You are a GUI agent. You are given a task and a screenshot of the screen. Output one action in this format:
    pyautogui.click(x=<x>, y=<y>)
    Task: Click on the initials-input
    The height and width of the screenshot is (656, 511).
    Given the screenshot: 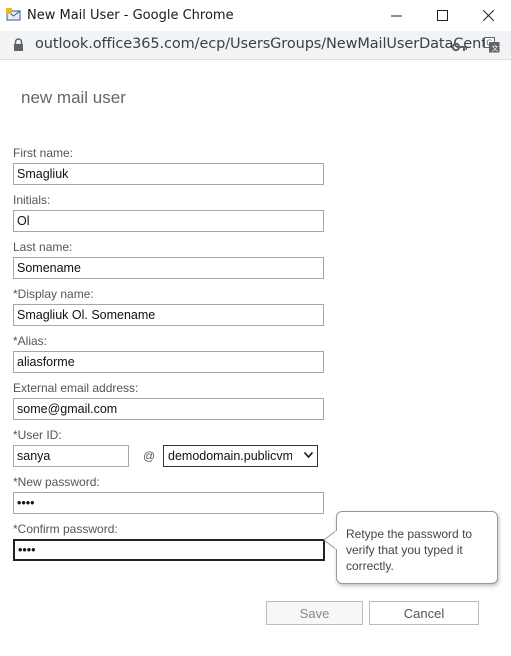 What is the action you would take?
    pyautogui.click(x=168, y=221)
    